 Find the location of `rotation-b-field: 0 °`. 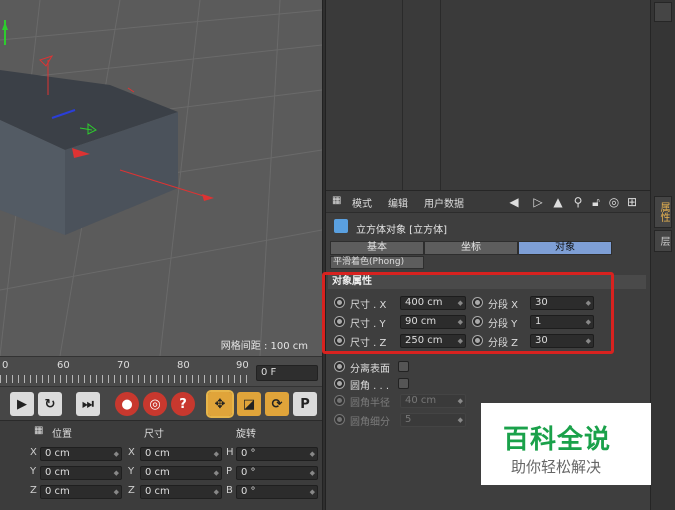

rotation-b-field: 0 ° is located at coordinates (277, 492).